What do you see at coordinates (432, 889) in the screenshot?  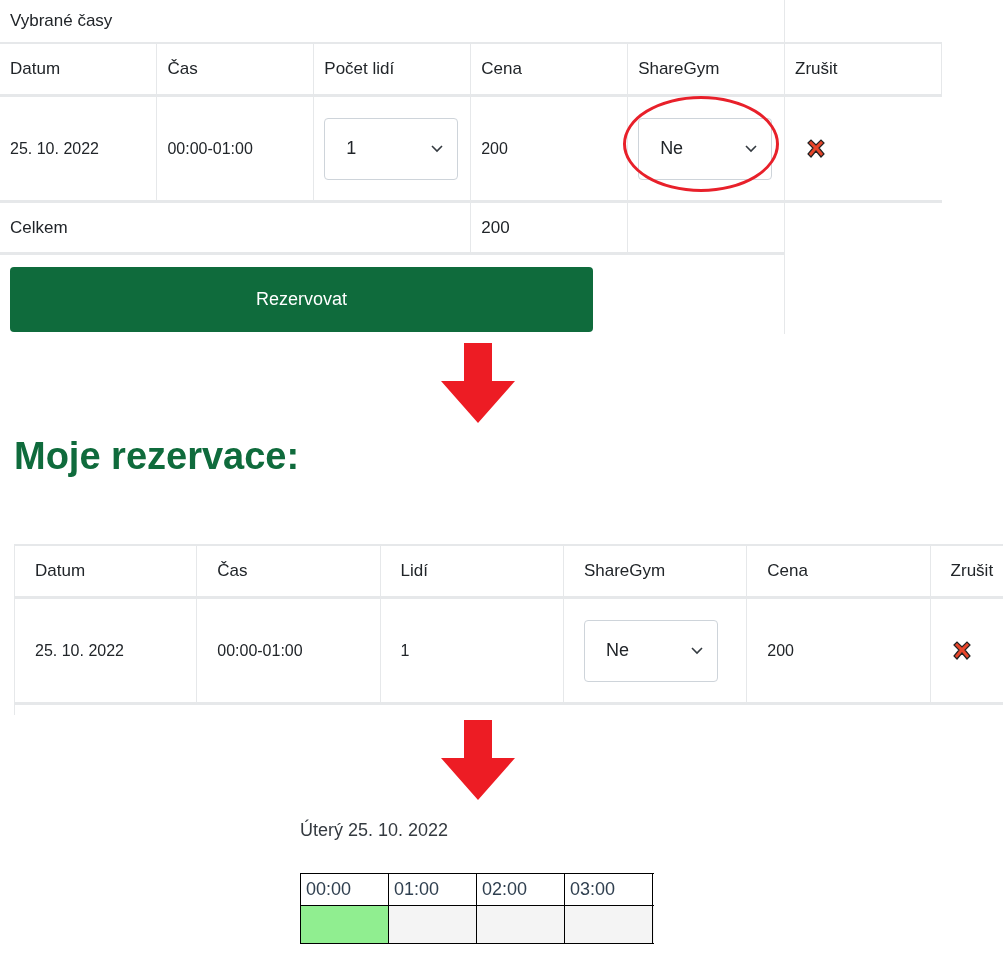 I see `time-label: 01:00` at bounding box center [432, 889].